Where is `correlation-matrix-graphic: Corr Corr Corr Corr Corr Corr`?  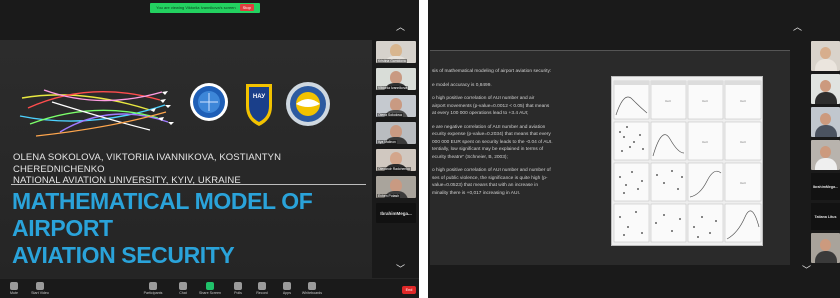
correlation-matrix-graphic: Corr Corr Corr Corr Corr Corr is located at coordinates (687, 161).